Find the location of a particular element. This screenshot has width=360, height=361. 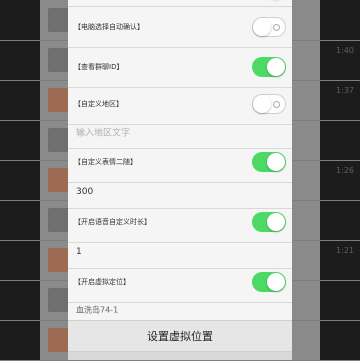

expression-value: 300 is located at coordinates (85, 192).